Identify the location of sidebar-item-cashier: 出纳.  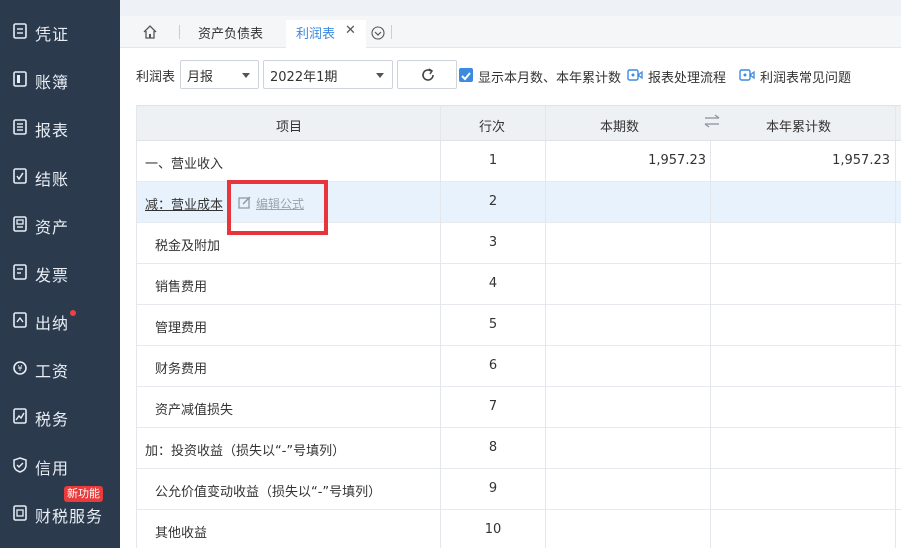
(60, 320).